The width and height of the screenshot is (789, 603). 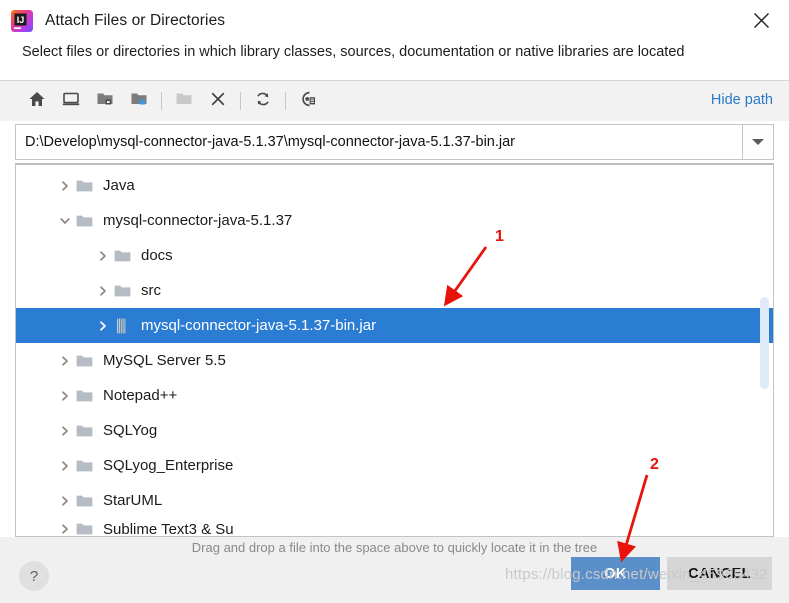 What do you see at coordinates (394, 527) in the screenshot?
I see `tree-row: Sublime Text3 & Su` at bounding box center [394, 527].